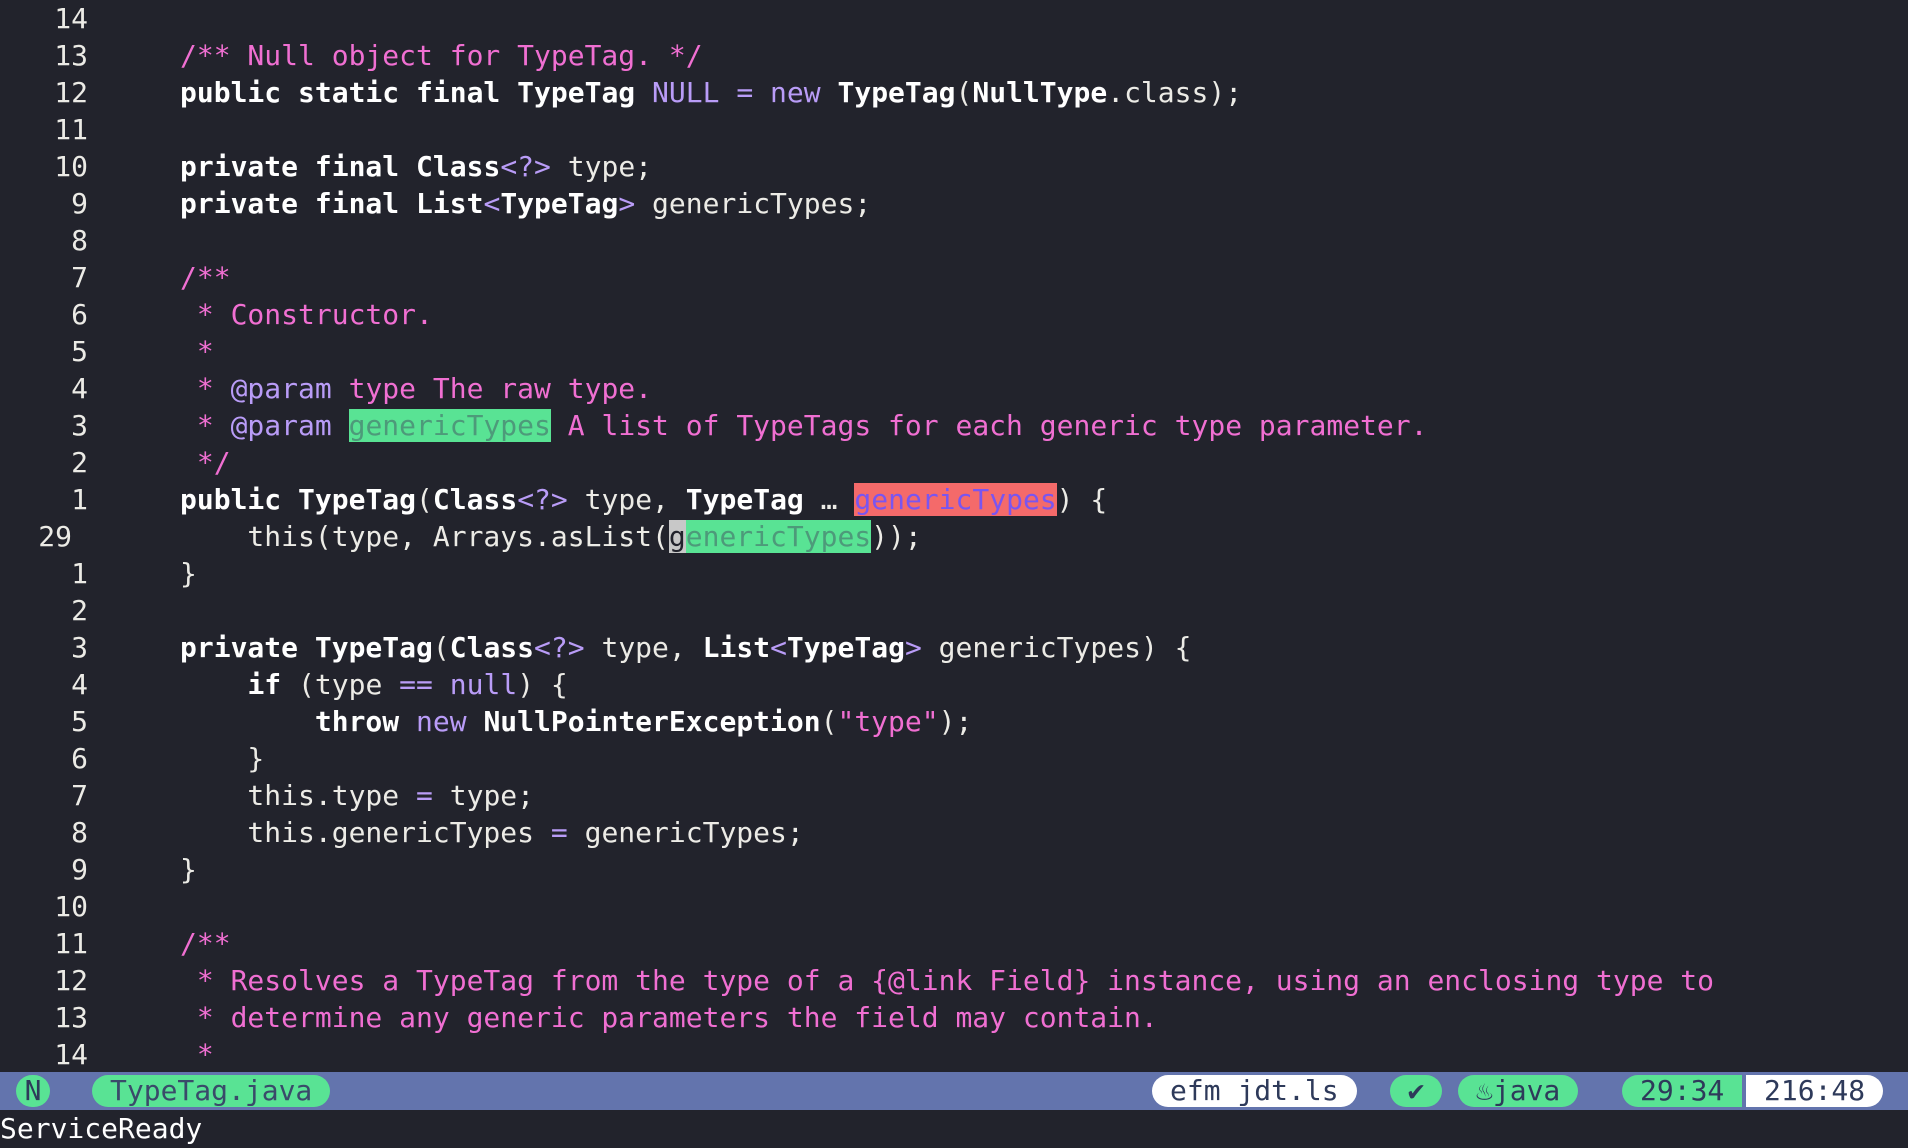  What do you see at coordinates (896, 536) in the screenshot?
I see `code-text: ));` at bounding box center [896, 536].